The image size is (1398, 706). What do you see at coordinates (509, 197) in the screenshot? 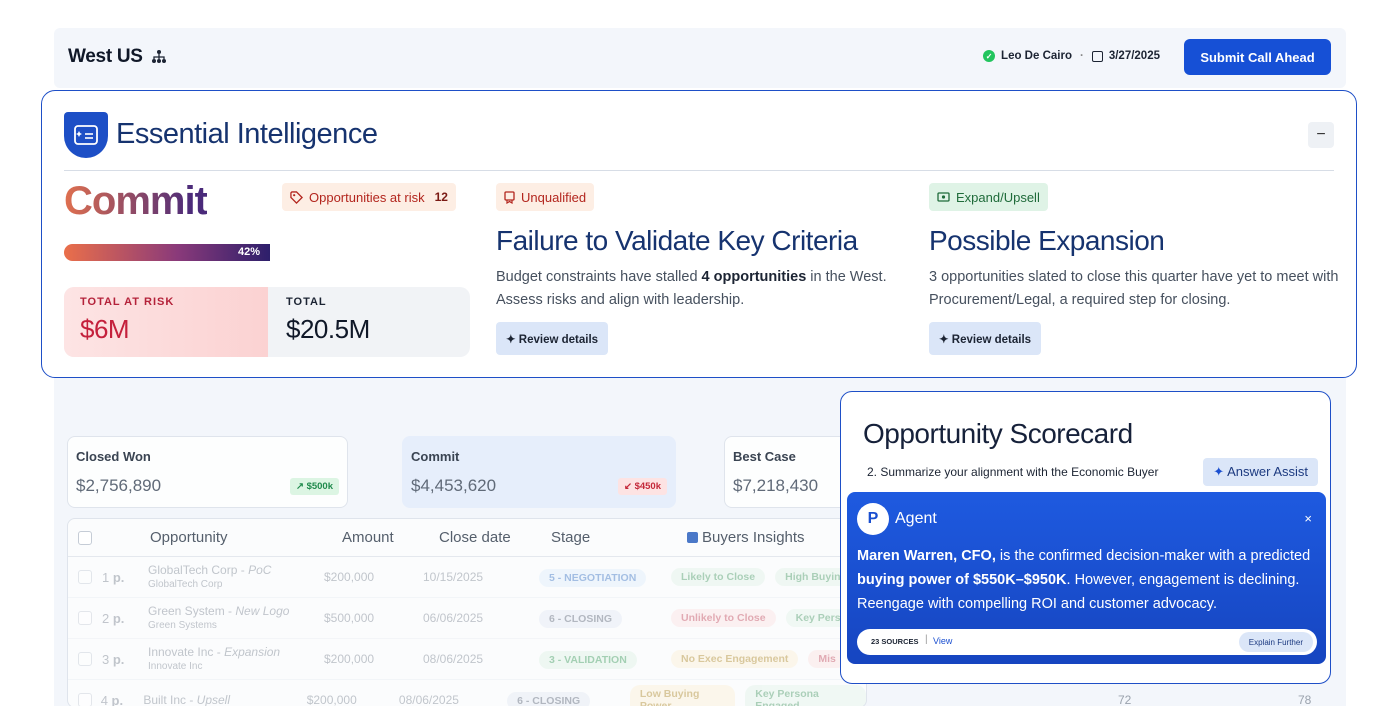
I see `badge-icon` at bounding box center [509, 197].